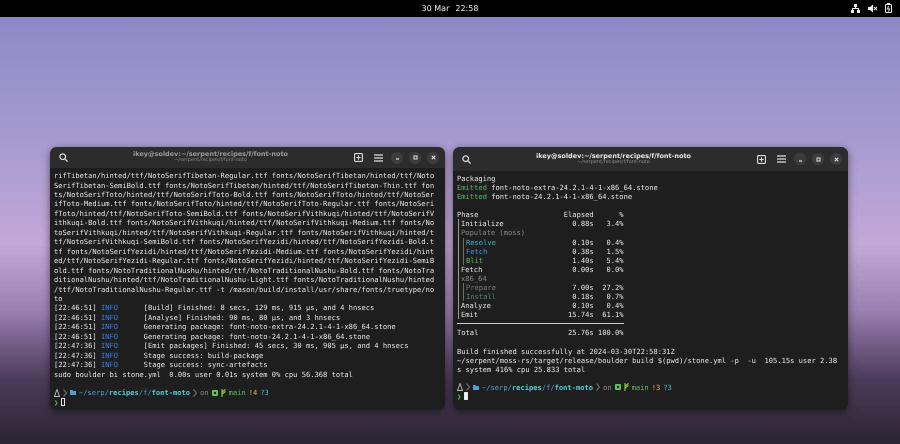 The width and height of the screenshot is (900, 444). Describe the element at coordinates (855, 8) in the screenshot. I see `network-icon` at that location.